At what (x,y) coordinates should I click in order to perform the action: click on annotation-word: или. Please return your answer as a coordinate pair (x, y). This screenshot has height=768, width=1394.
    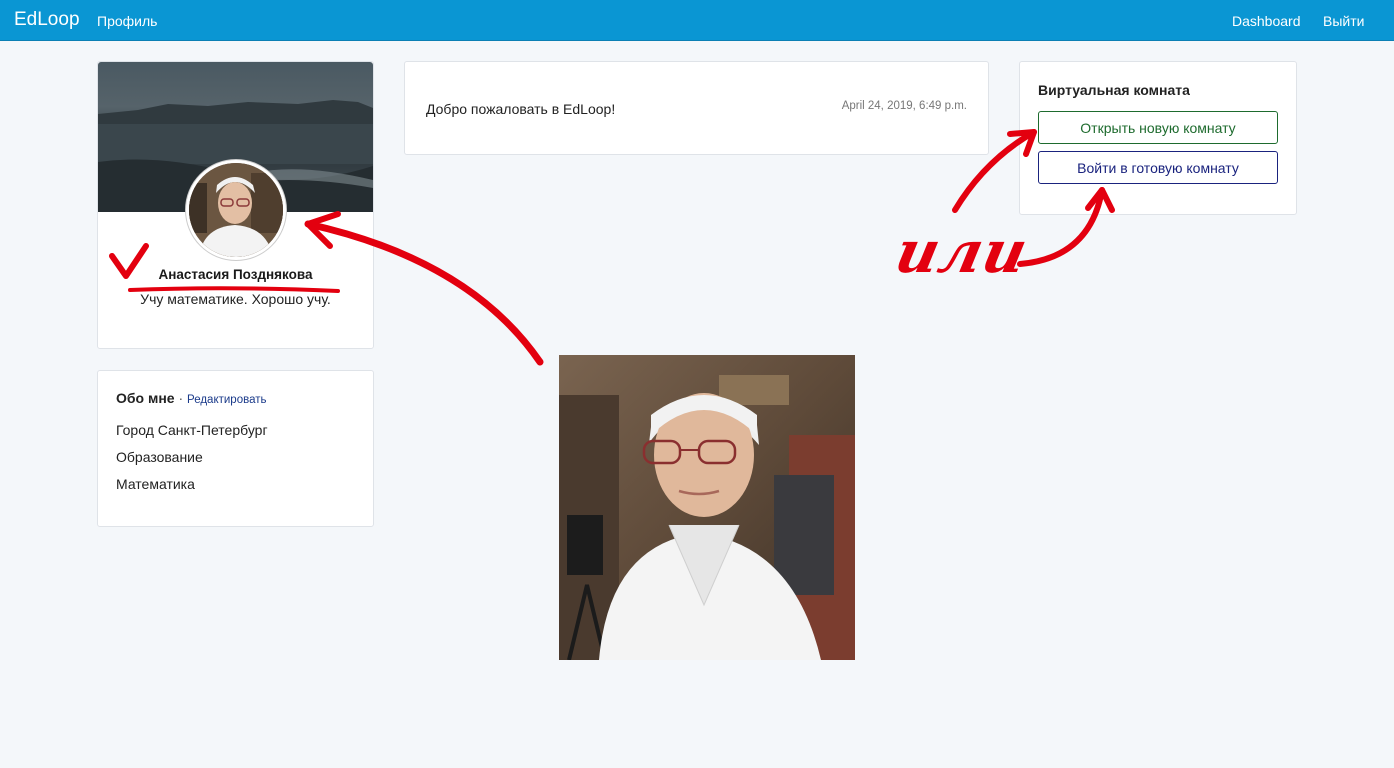
    Looking at the image, I should click on (962, 252).